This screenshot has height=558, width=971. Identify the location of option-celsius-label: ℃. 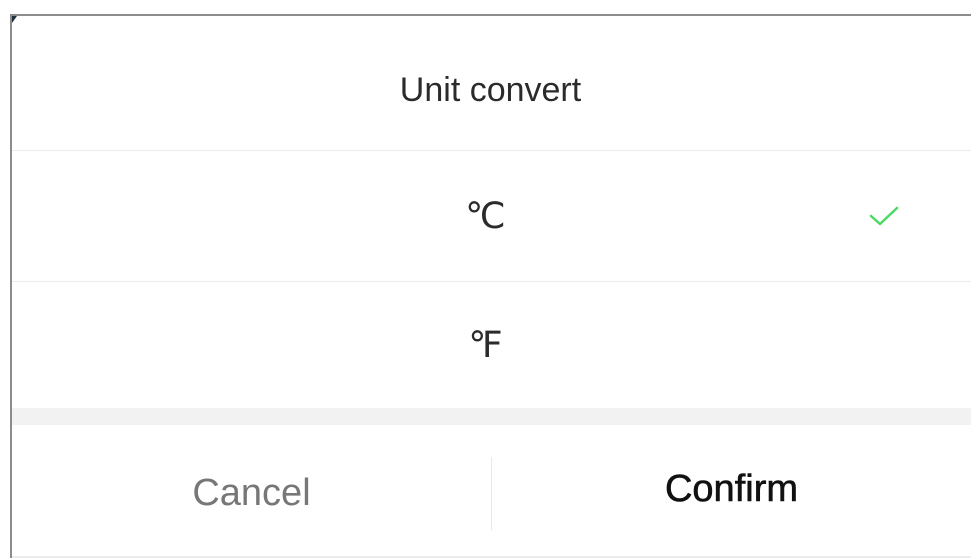
(485, 215).